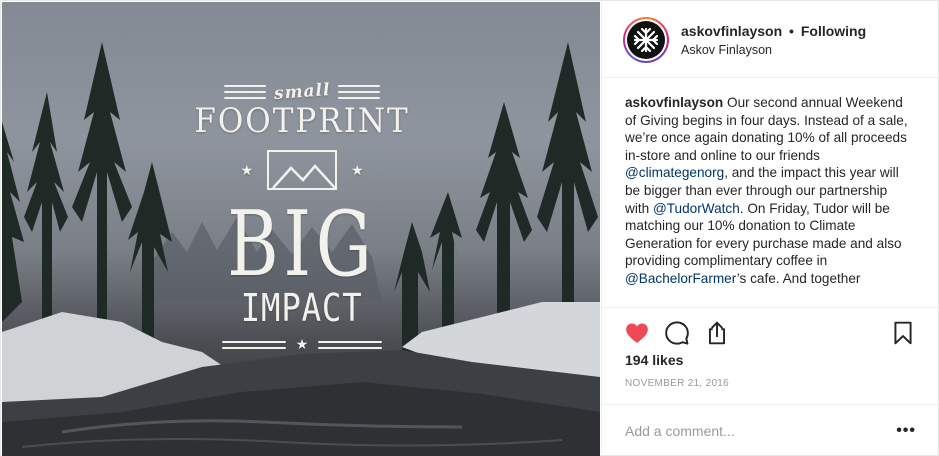  What do you see at coordinates (731, 31) in the screenshot?
I see `header-username: askovfinlayson` at bounding box center [731, 31].